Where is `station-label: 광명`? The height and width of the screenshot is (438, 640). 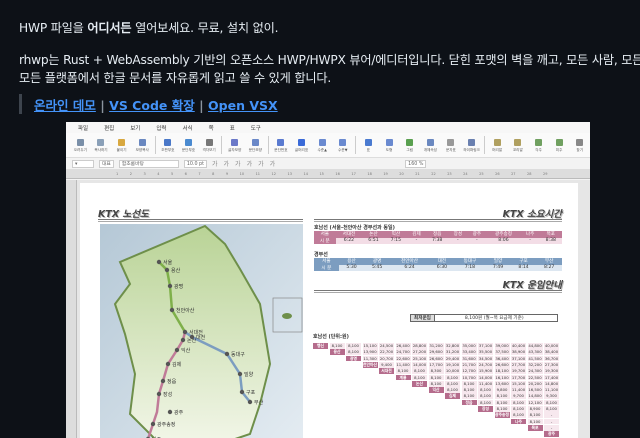 station-label: 광명 is located at coordinates (178, 286).